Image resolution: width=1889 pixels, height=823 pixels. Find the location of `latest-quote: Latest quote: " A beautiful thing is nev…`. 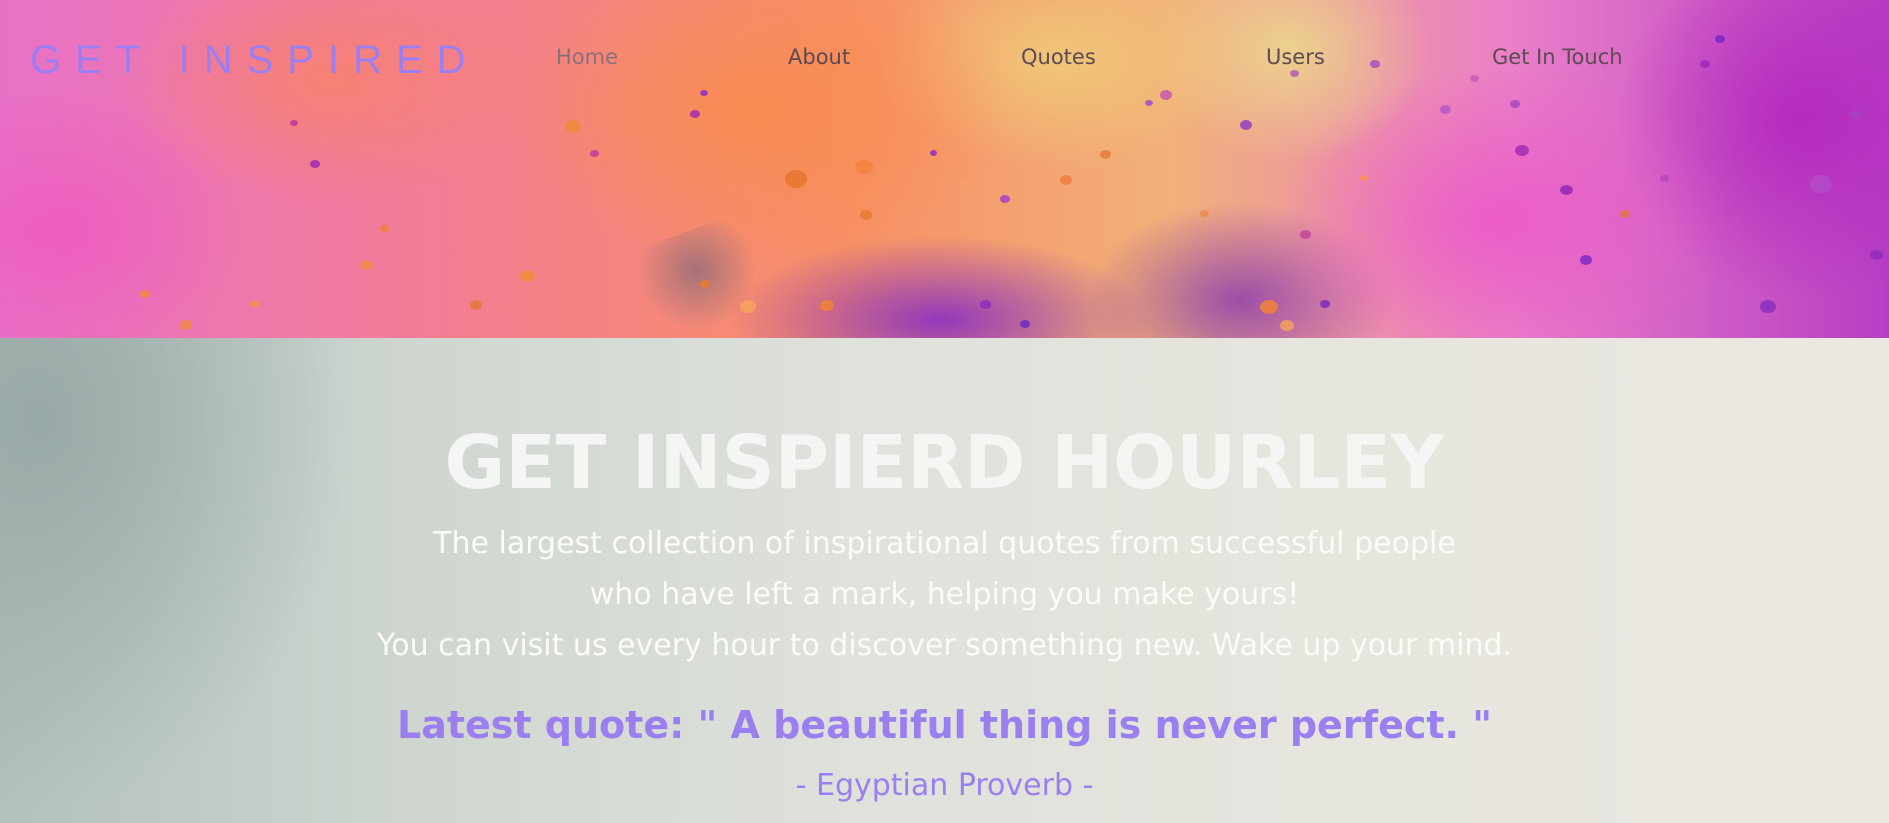

latest-quote: Latest quote: " A beautiful thing is nev… is located at coordinates (944, 725).